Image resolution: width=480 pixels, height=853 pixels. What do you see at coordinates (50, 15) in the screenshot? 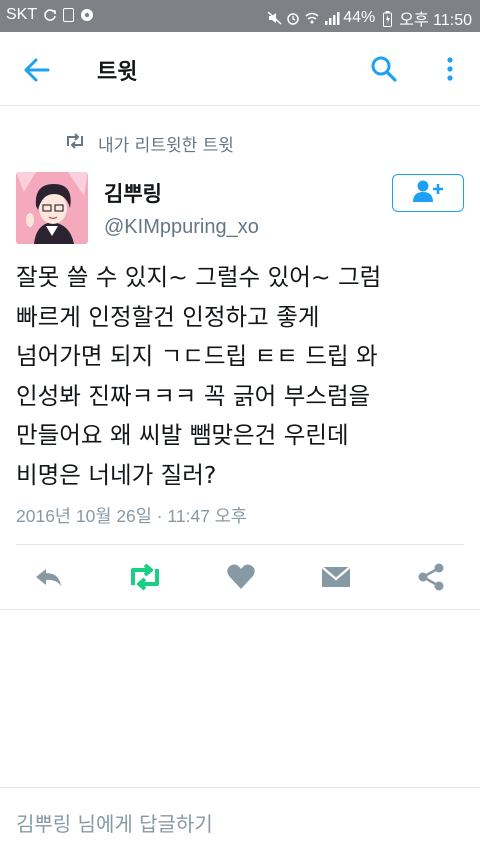
I see `refresh-icon` at bounding box center [50, 15].